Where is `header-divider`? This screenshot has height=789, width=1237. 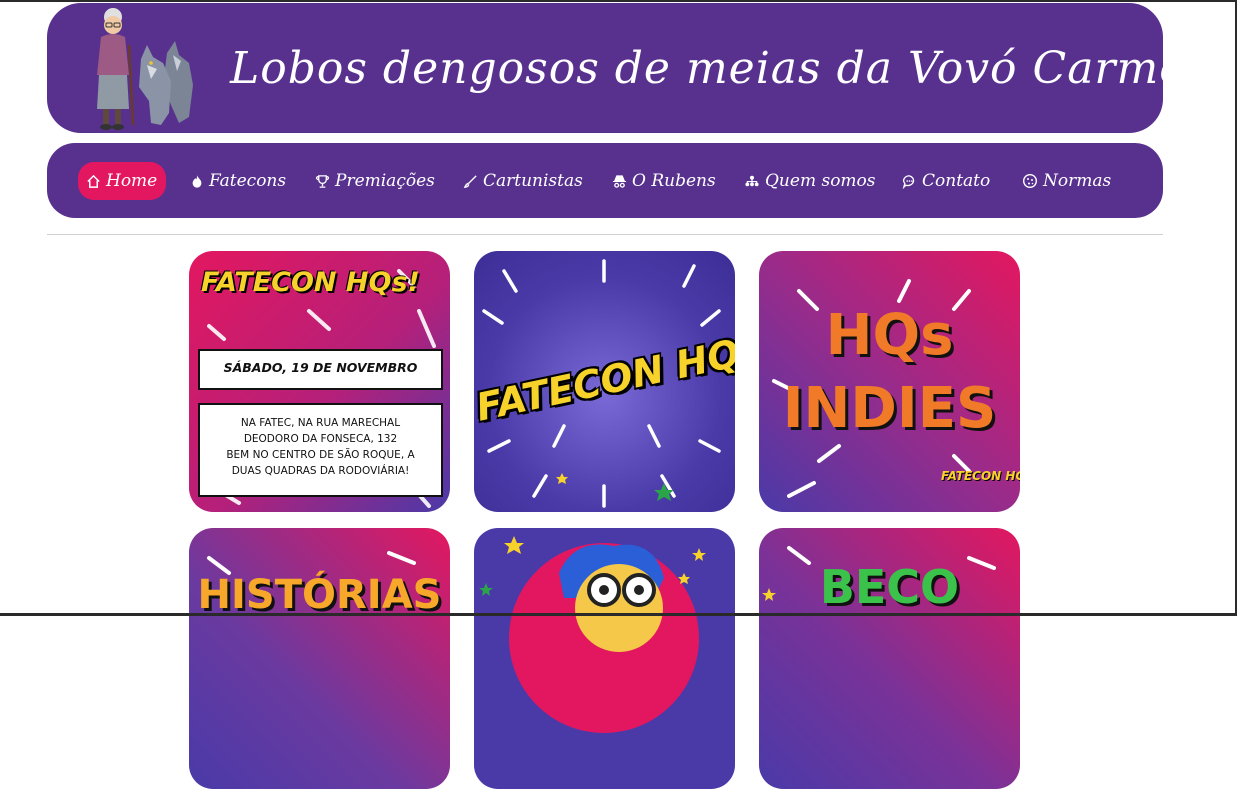 header-divider is located at coordinates (605, 234).